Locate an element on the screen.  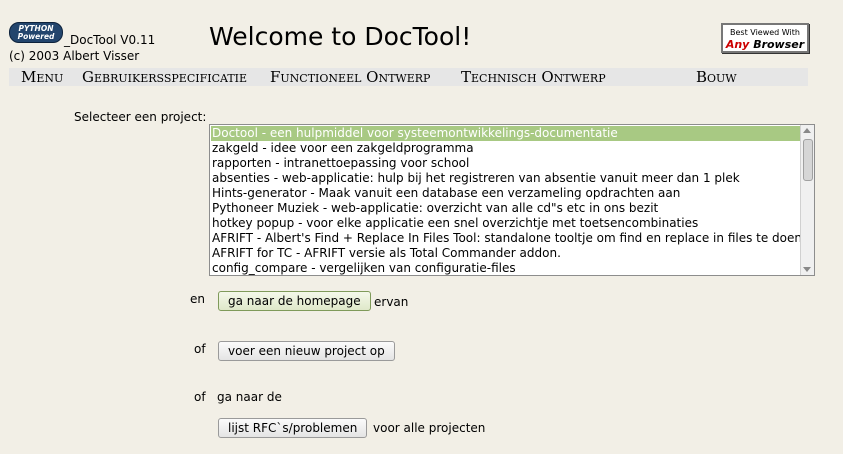
python-powered-logo: PYTHON Powered is located at coordinates (36, 32).